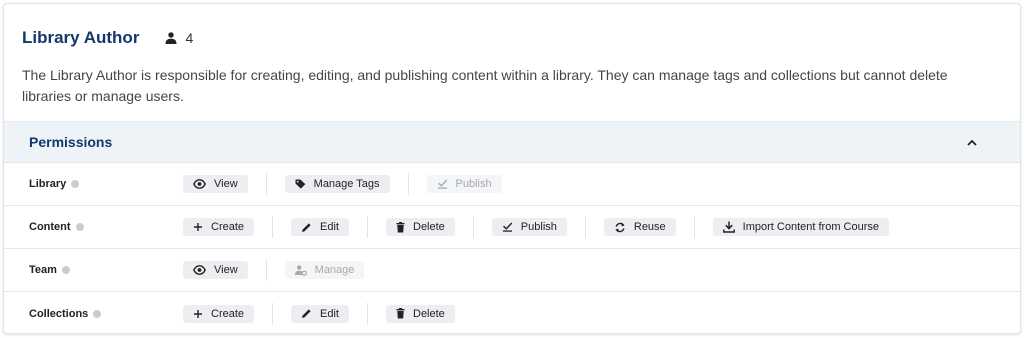  What do you see at coordinates (512, 270) in the screenshot?
I see `permission-row-team: Team View Manage` at bounding box center [512, 270].